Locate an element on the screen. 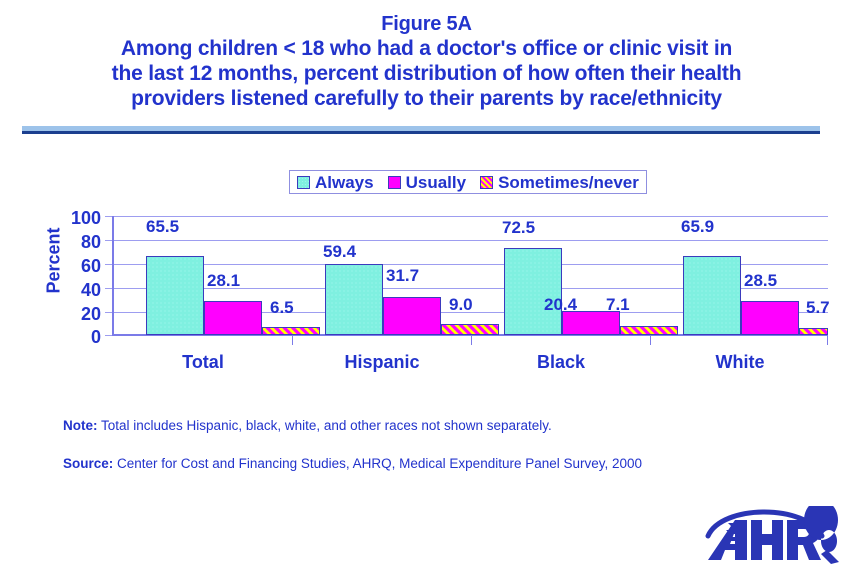 This screenshot has height=569, width=853. legend-label-sometimes: Sometimes/never is located at coordinates (568, 182).